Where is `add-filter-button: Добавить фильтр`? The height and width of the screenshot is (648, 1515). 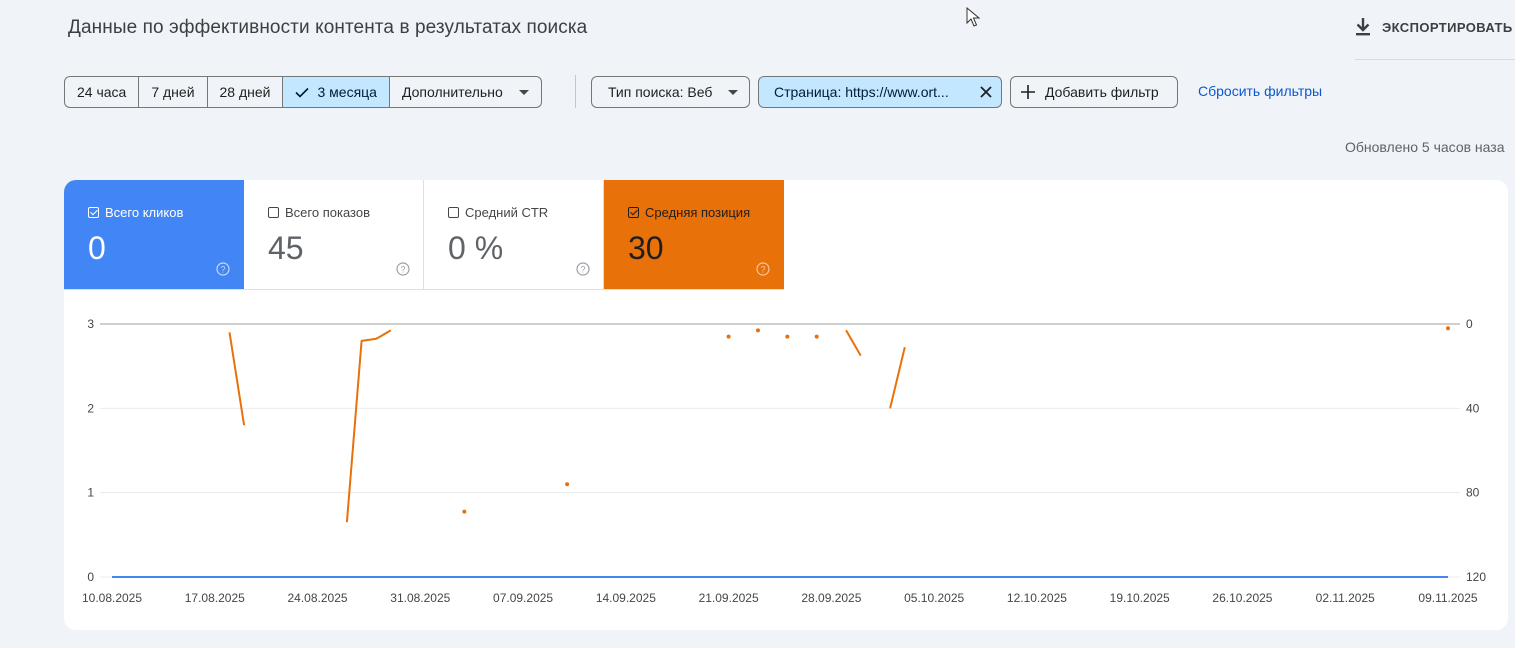
add-filter-button: Добавить фильтр is located at coordinates (1094, 92).